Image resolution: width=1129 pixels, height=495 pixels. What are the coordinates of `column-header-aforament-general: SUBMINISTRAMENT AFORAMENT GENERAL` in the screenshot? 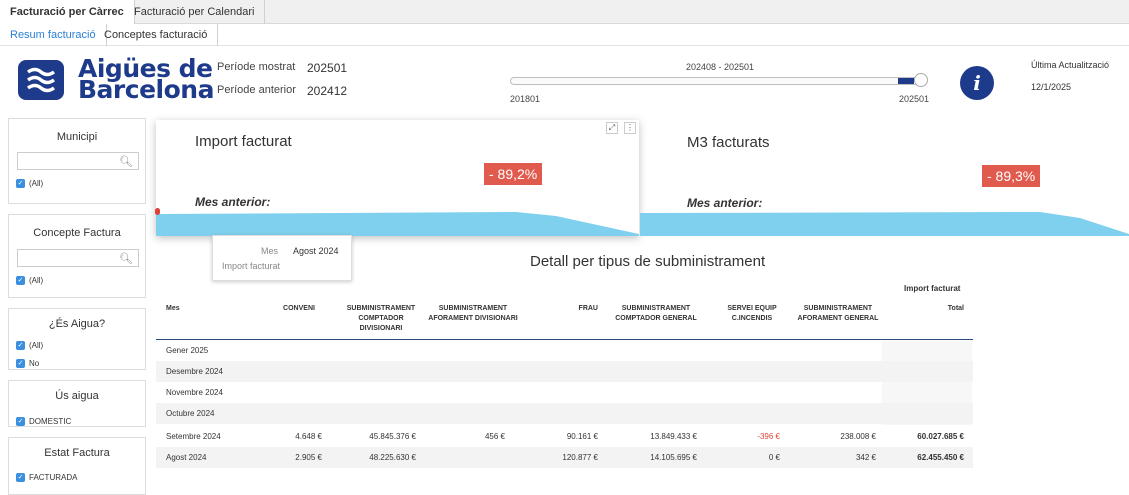 It's located at (838, 314).